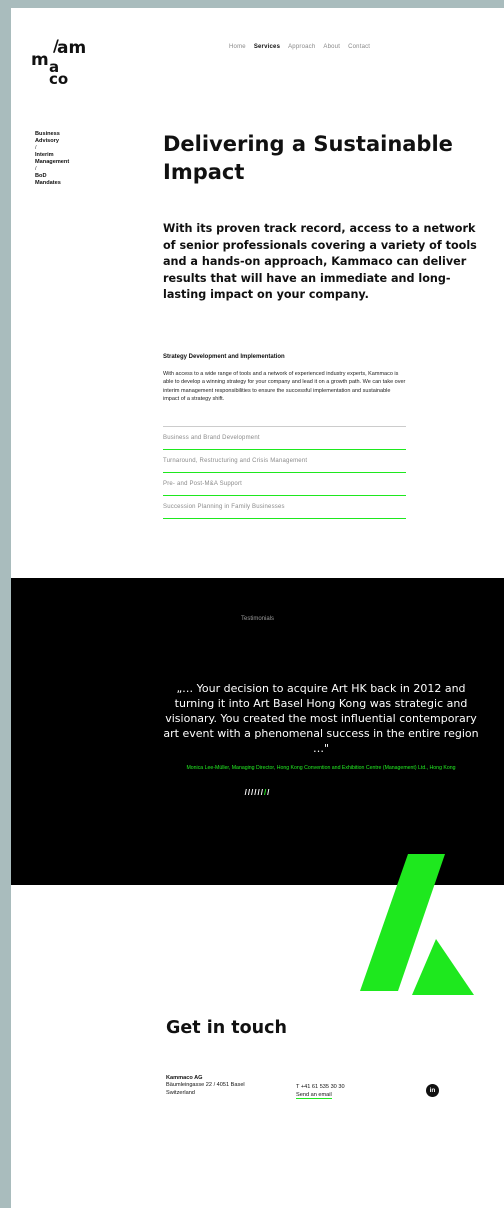  I want to click on sidenav-item-label-line2: Mandates, so click(48, 183).